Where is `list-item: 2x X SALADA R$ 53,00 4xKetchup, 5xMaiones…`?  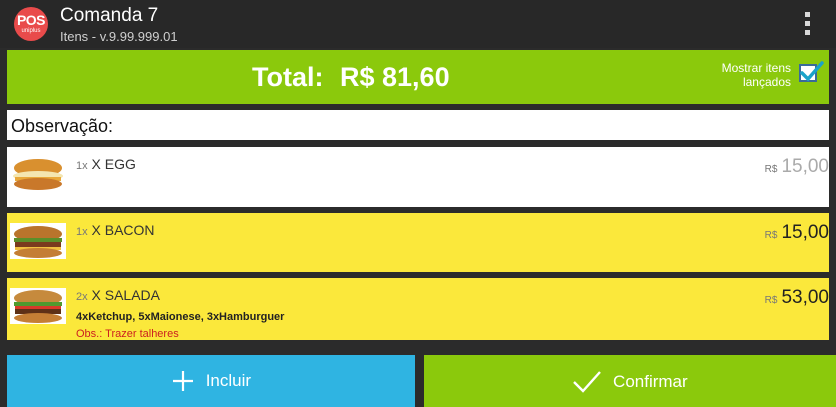
list-item: 2x X SALADA R$ 53,00 4xKetchup, 5xMaiones… is located at coordinates (418, 309).